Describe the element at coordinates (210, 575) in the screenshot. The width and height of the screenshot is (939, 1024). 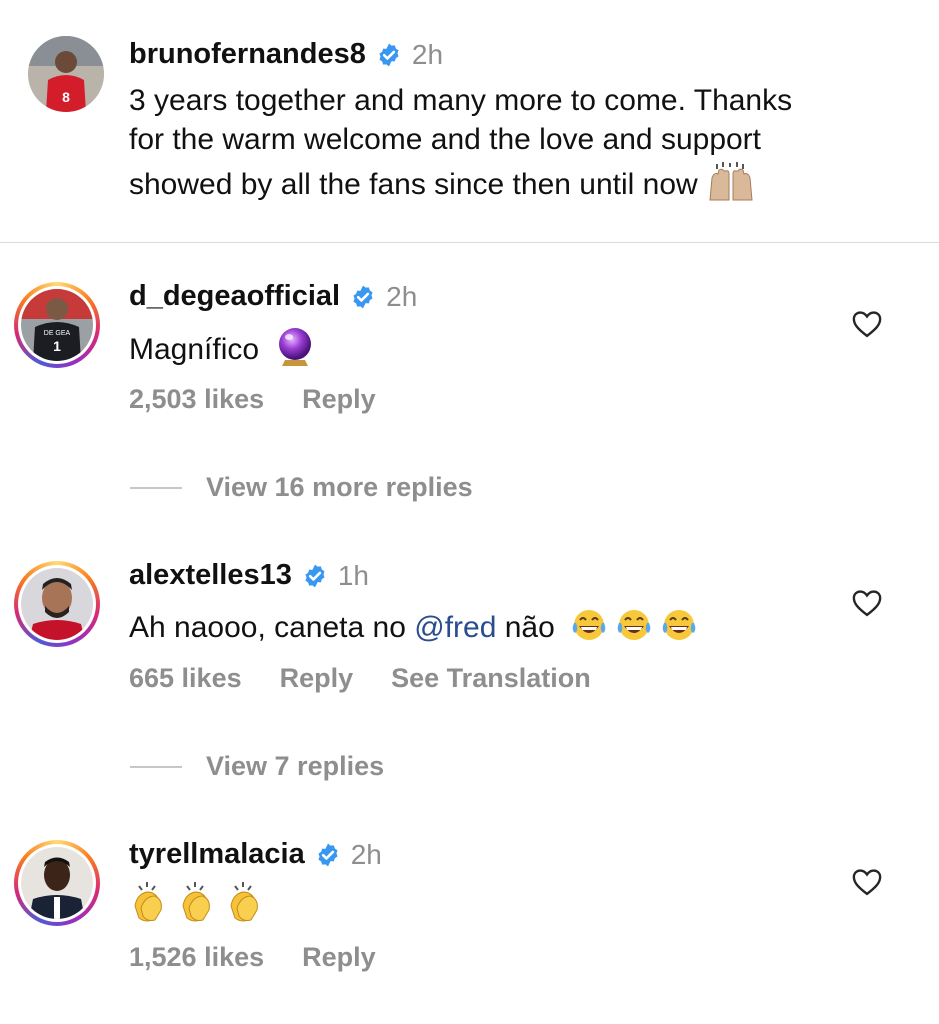
I see `username-text: alextelles13` at that location.